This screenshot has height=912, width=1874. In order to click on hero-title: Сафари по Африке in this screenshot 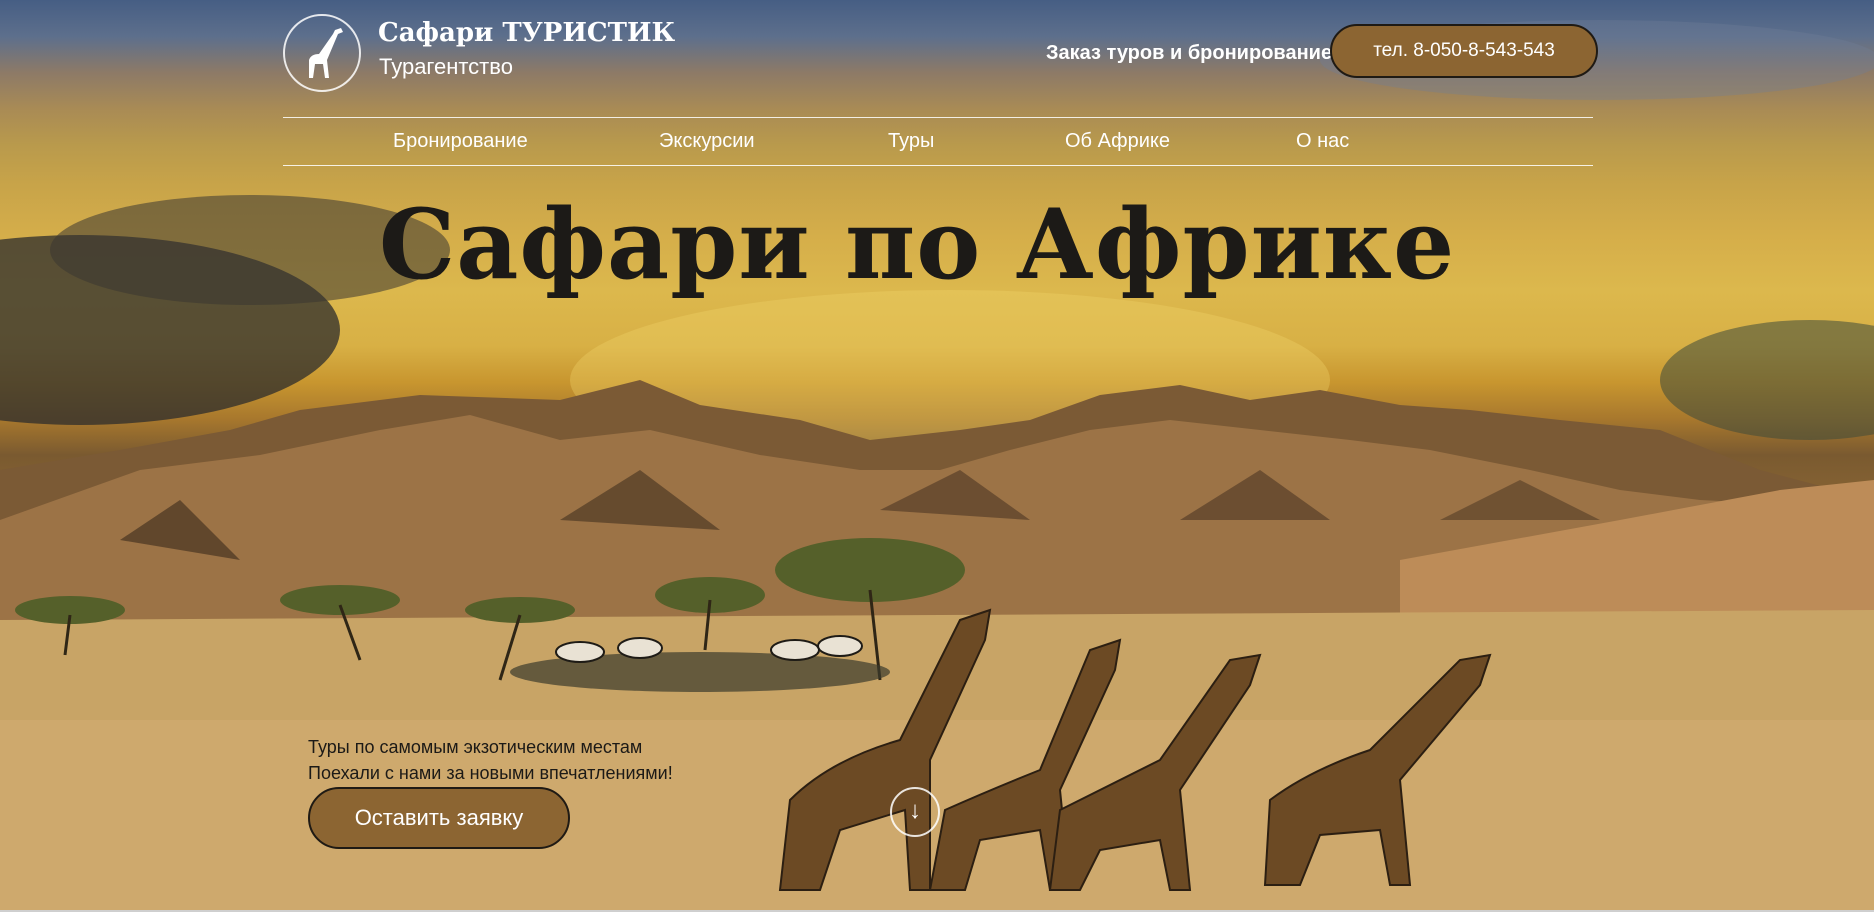, I will do `click(917, 244)`.